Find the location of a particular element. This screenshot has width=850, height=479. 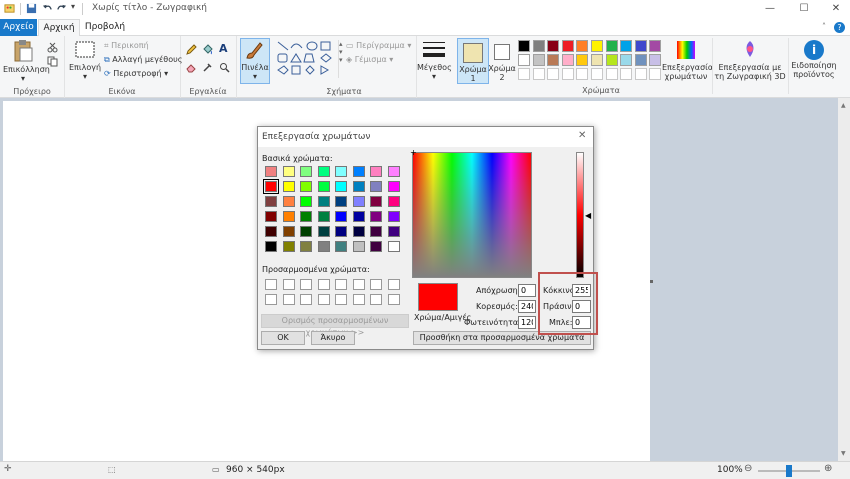

edit-with-paint3d-button: Επεξεργασία με τη Ζωγραφική 3D is located at coordinates (750, 60).